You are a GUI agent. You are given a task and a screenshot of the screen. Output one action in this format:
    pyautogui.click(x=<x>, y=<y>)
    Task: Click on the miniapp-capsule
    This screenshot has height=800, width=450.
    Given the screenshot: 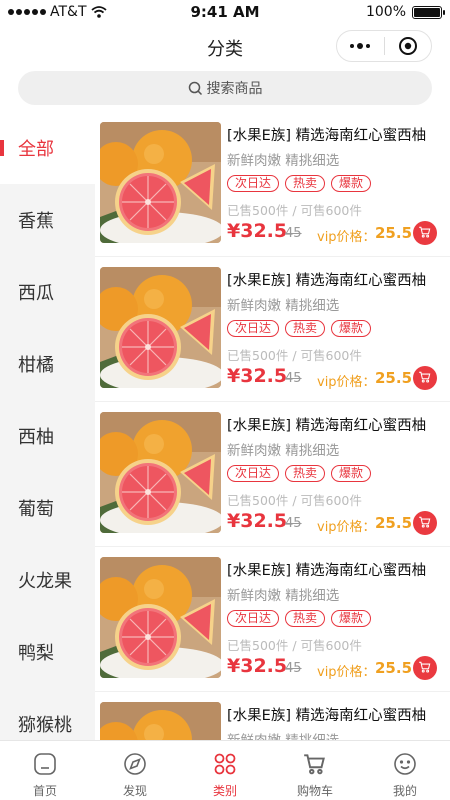 What is the action you would take?
    pyautogui.click(x=384, y=46)
    